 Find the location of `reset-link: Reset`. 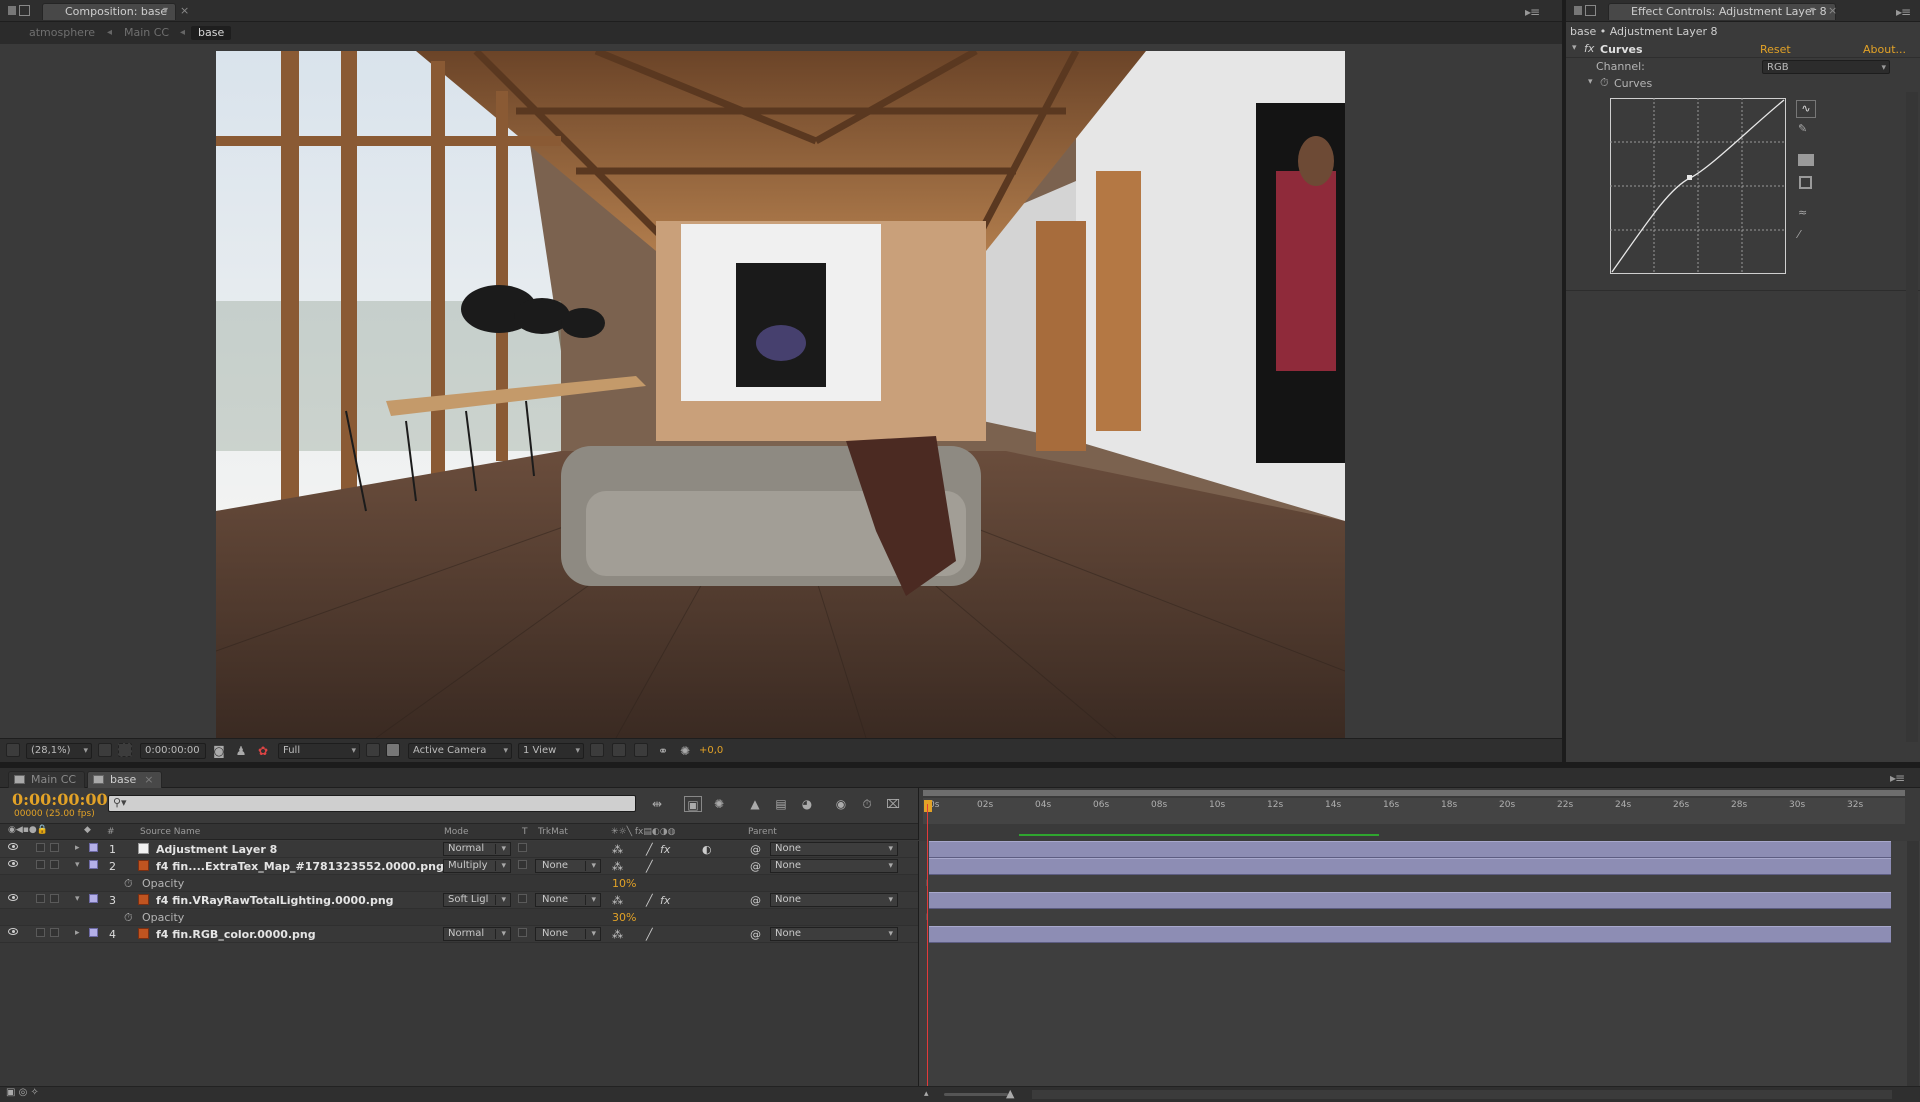

reset-link: Reset is located at coordinates (1775, 49).